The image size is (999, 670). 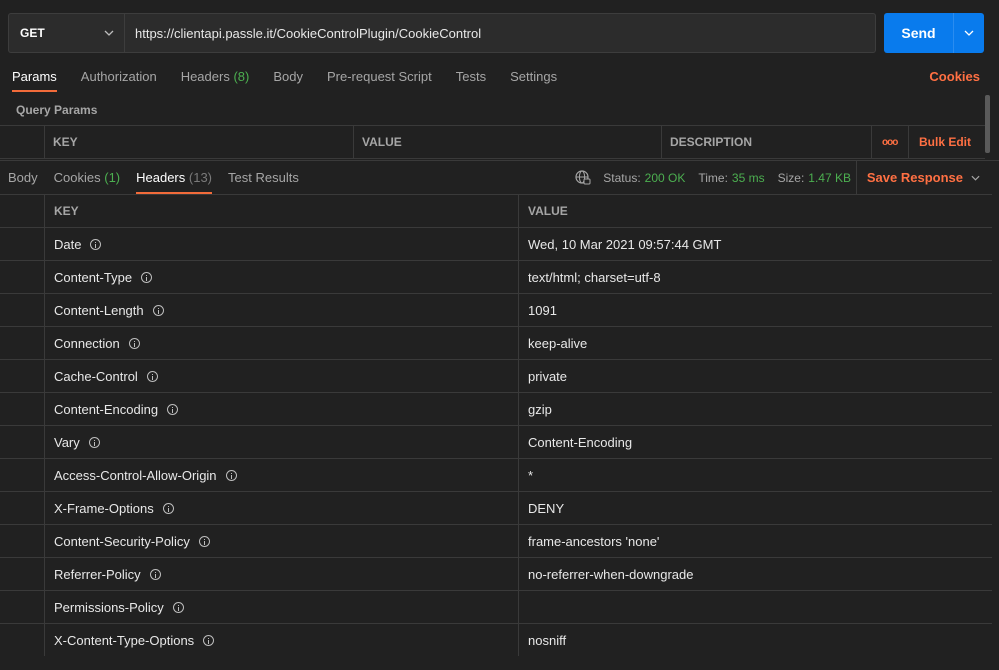 I want to click on time-value: 35 ms, so click(x=748, y=178).